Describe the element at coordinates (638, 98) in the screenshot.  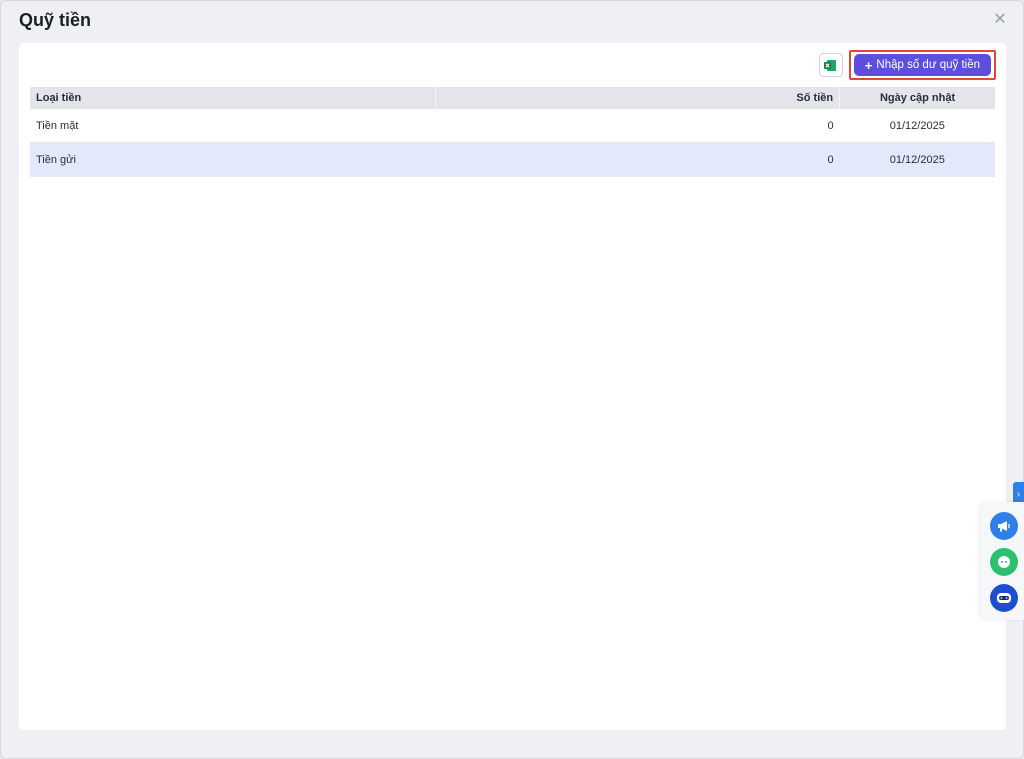
I see `header-amount: Số tiền` at that location.